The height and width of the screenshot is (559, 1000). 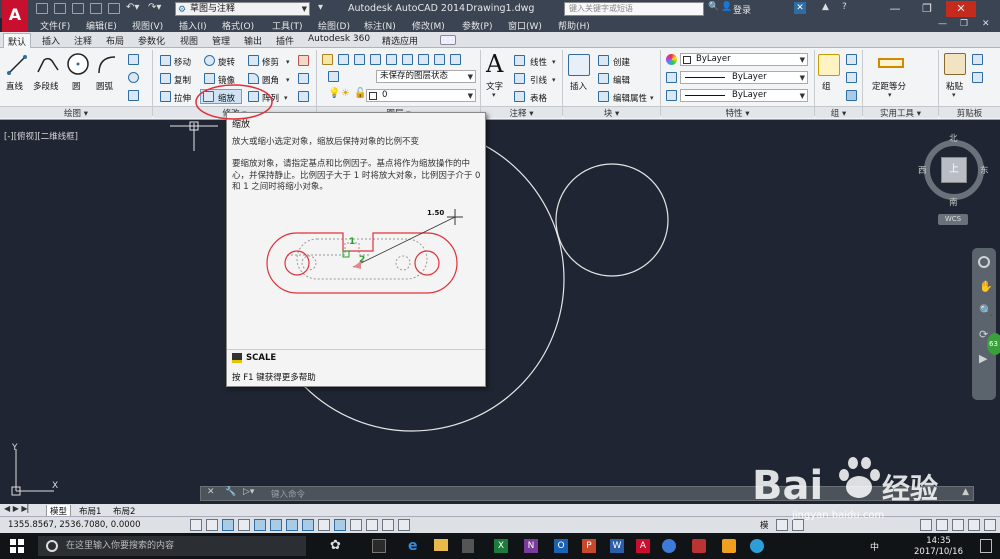 What do you see at coordinates (874, 546) in the screenshot?
I see `ime-indicator: 中` at bounding box center [874, 546].